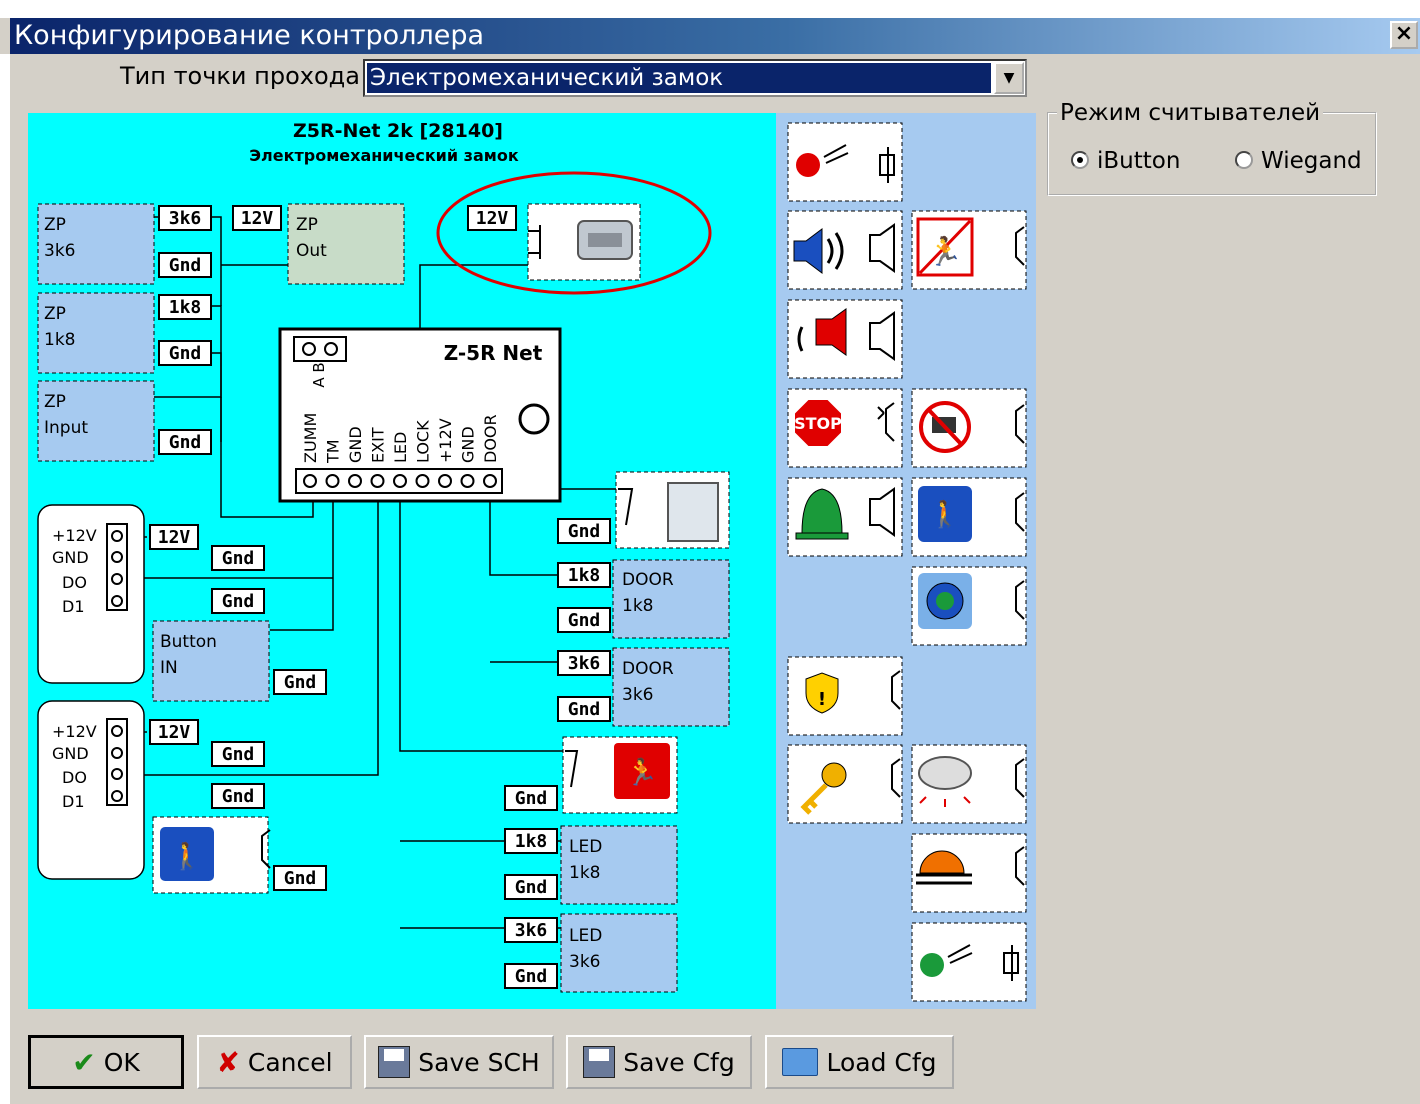 This screenshot has height=1104, width=1420. Describe the element at coordinates (106, 1062) in the screenshot. I see `ok-button: ✔ OK` at that location.